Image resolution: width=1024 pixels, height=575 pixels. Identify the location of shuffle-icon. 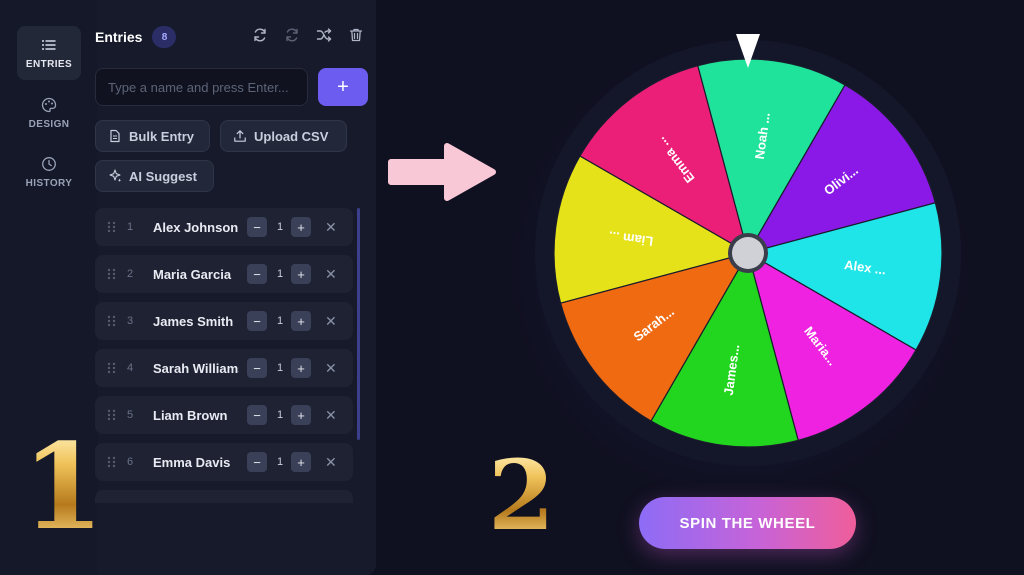
(324, 35).